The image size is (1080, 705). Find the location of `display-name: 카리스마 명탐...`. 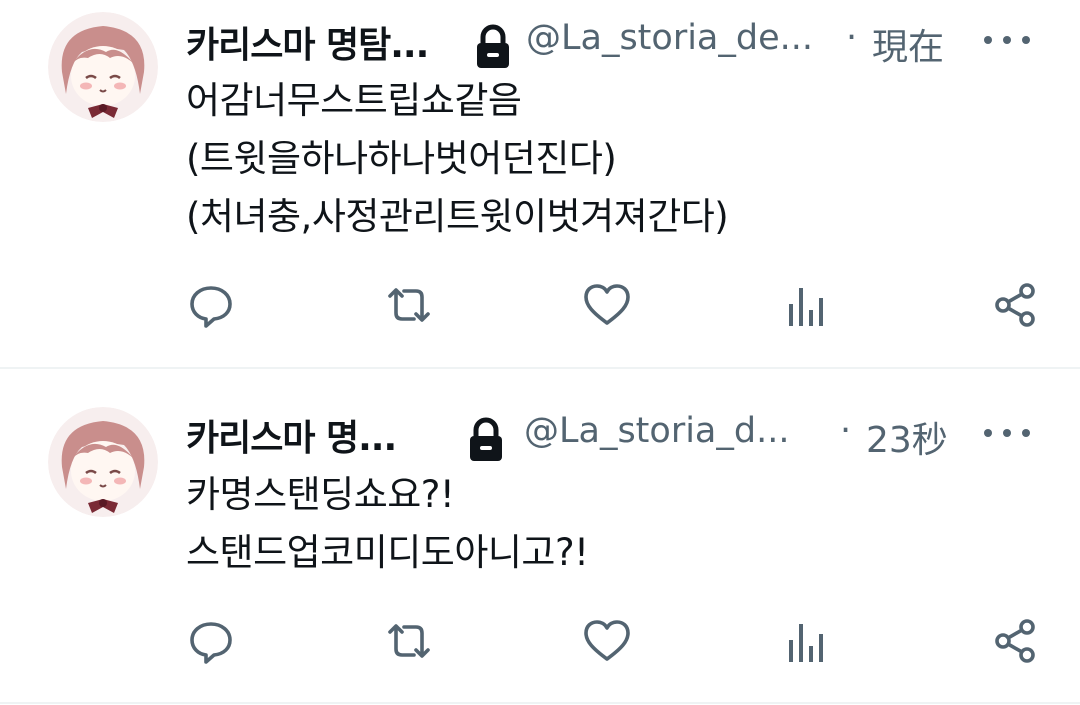

display-name: 카리스마 명탐... is located at coordinates (307, 42).